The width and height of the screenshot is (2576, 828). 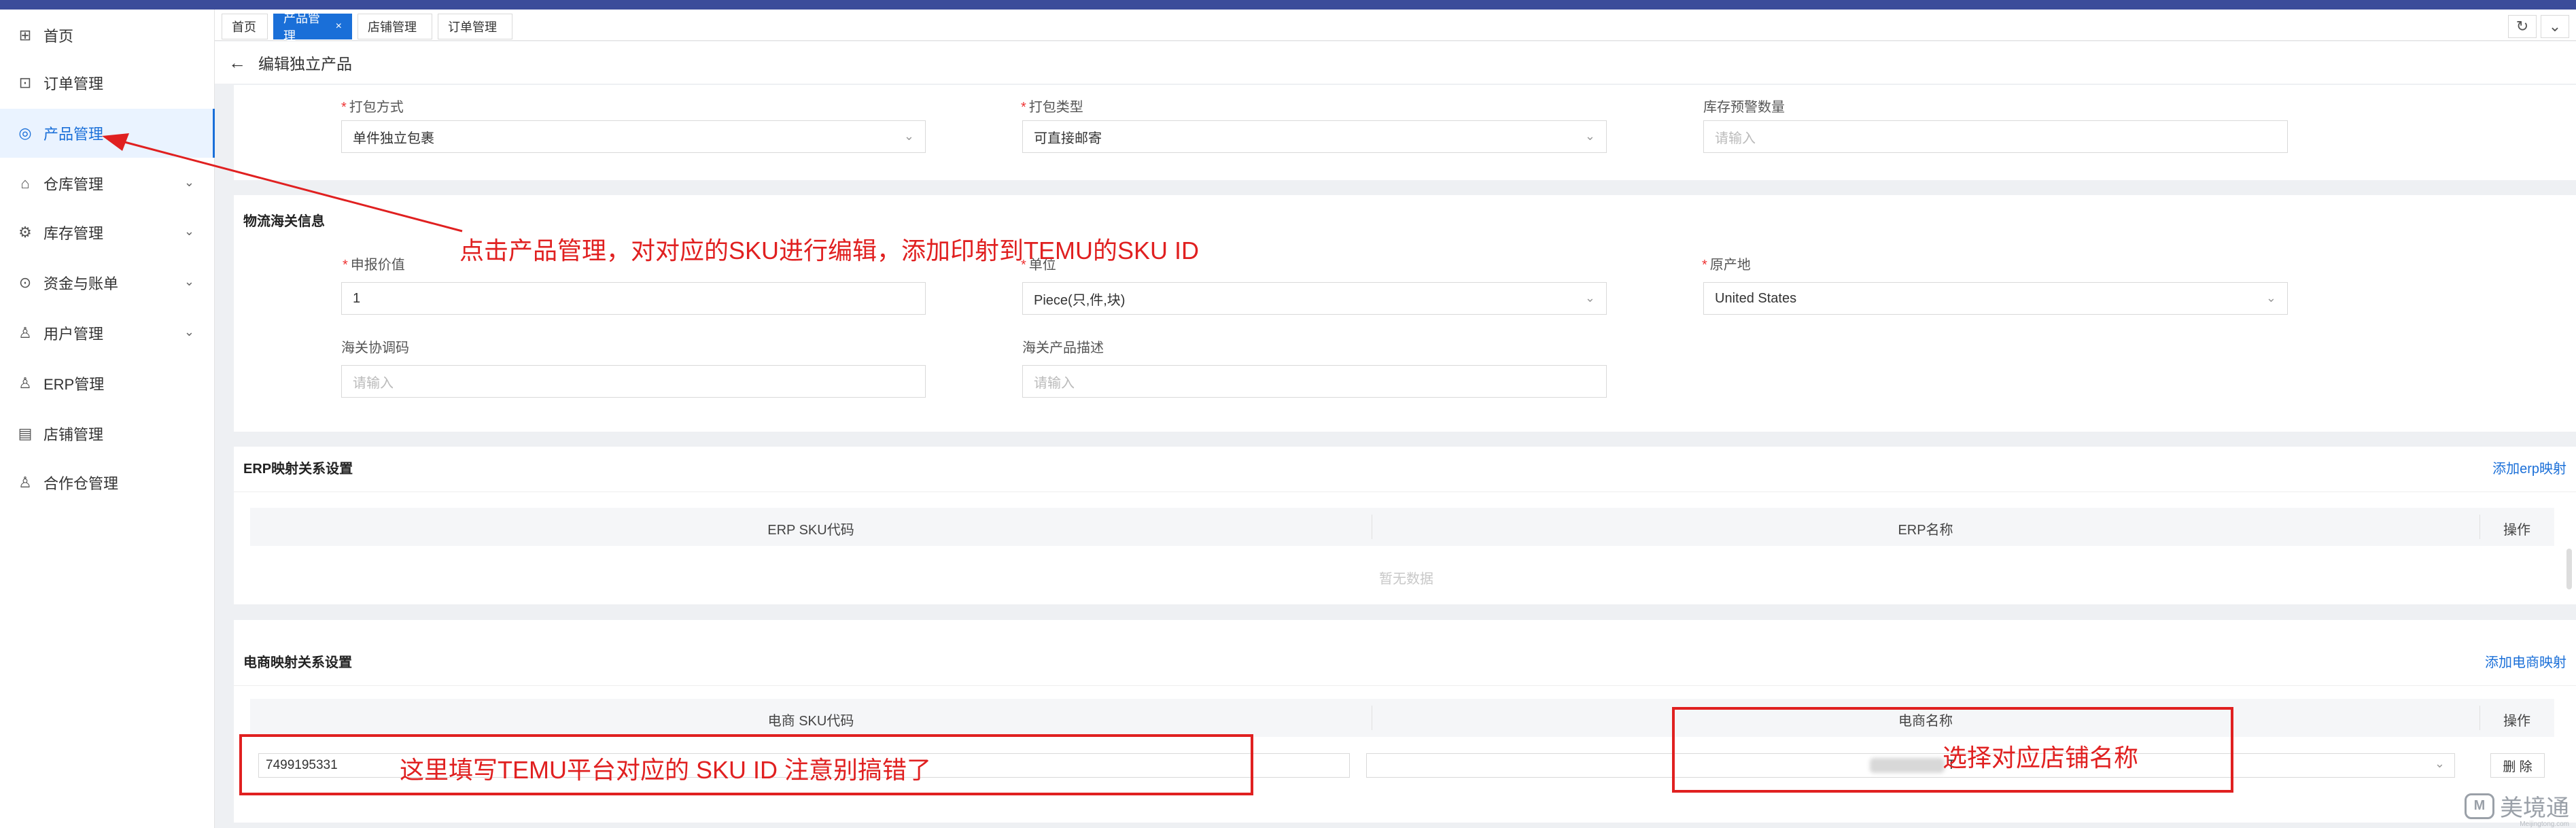 I want to click on arrow-line, so click(x=289, y=185).